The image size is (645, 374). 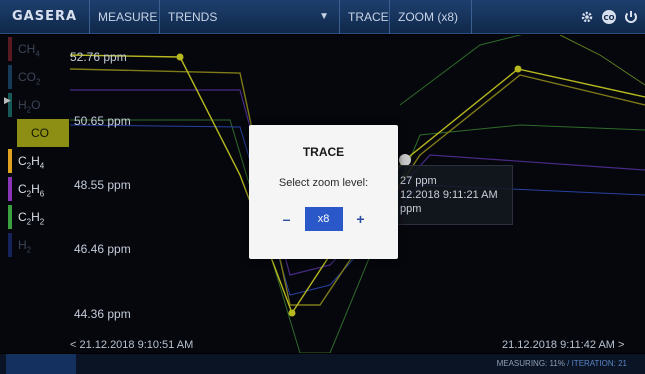 I want to click on toolbar-icons: CO, so click(x=609, y=17).